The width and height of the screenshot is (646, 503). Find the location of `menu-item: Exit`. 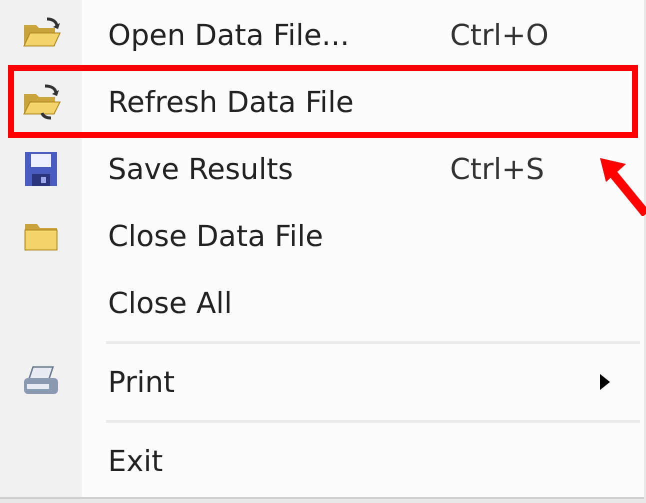

menu-item: Exit is located at coordinates (322, 460).